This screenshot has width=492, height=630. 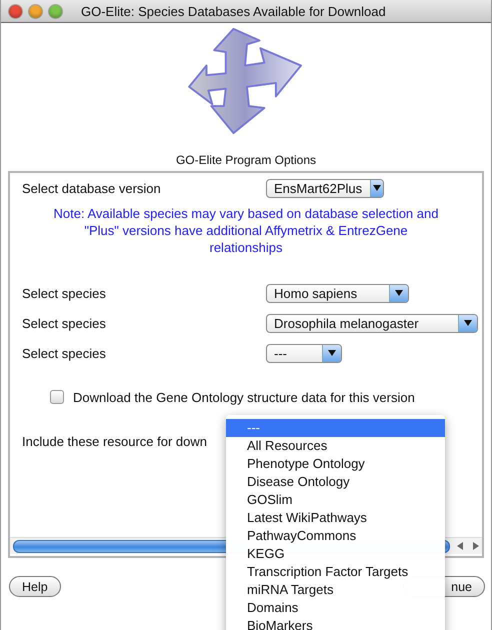 I want to click on menu-item: Transcription Factor Targets, so click(x=335, y=572).